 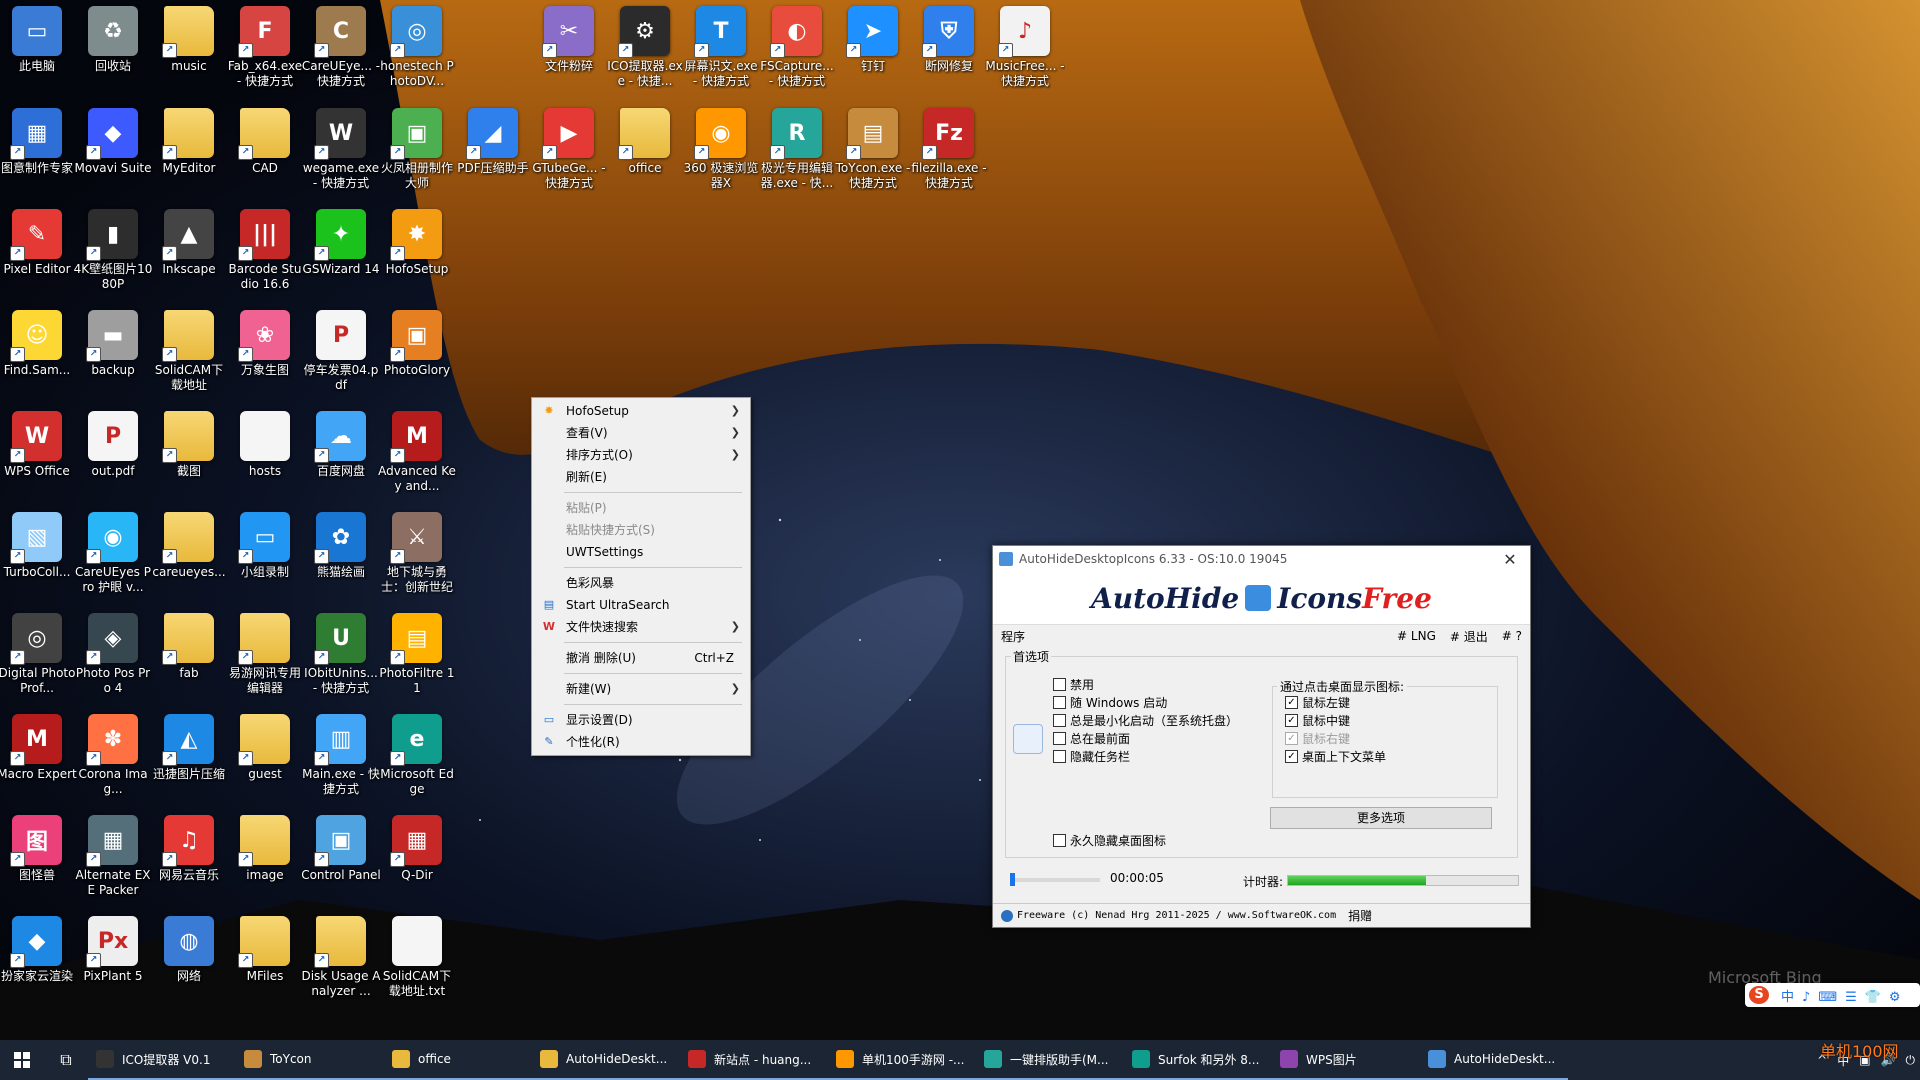 What do you see at coordinates (189, 662) in the screenshot?
I see `desktop-icon: ↗ fab` at bounding box center [189, 662].